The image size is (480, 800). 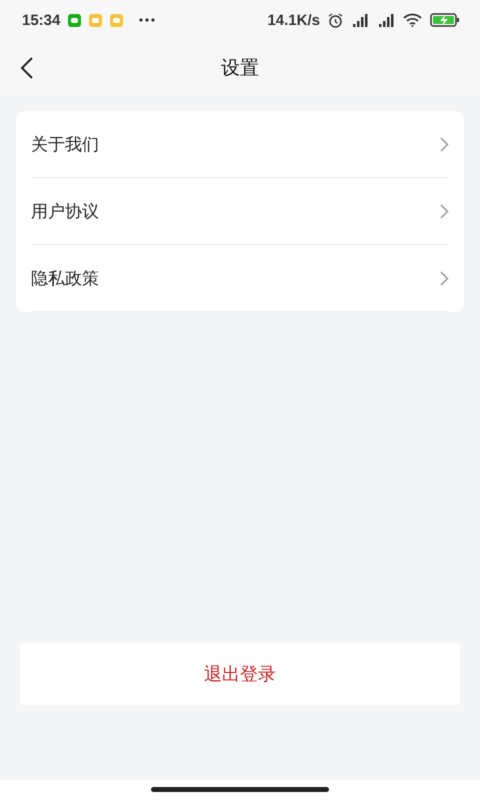 What do you see at coordinates (41, 20) in the screenshot?
I see `status-time: 15:34` at bounding box center [41, 20].